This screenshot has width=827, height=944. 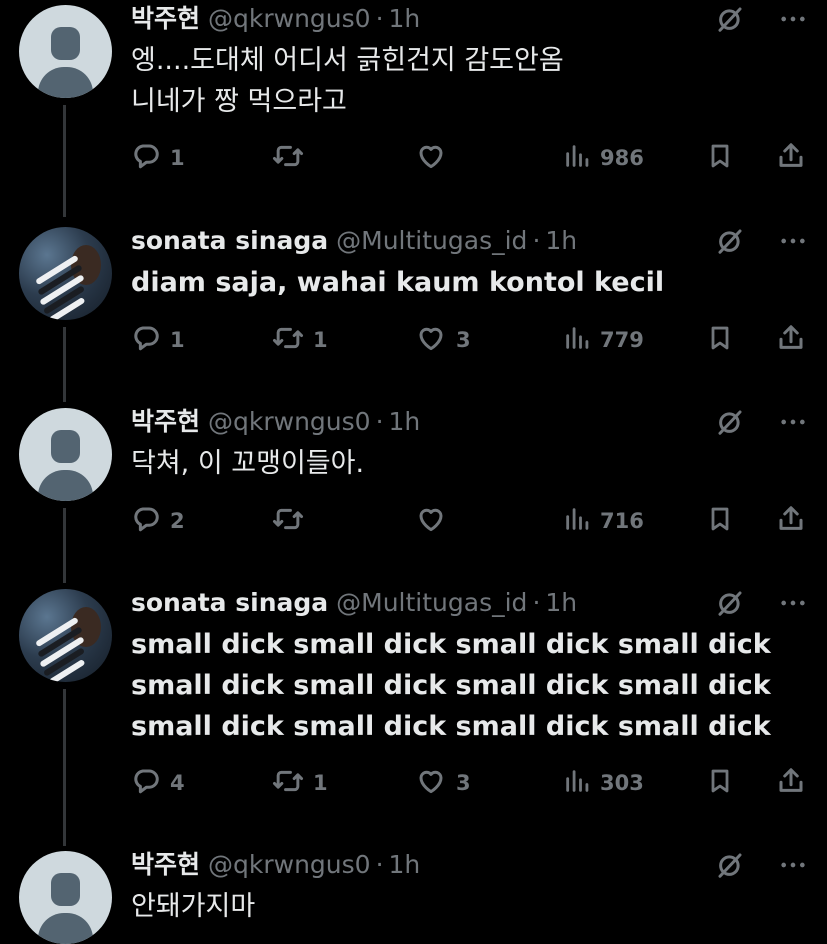 I want to click on views-button: 779, so click(x=603, y=340).